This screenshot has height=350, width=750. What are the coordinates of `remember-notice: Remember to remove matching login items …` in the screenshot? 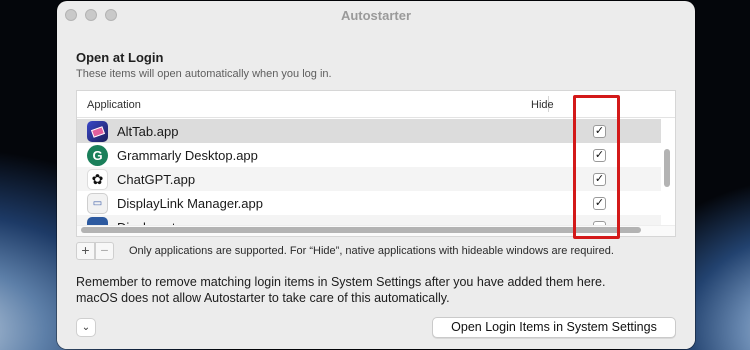 It's located at (381, 290).